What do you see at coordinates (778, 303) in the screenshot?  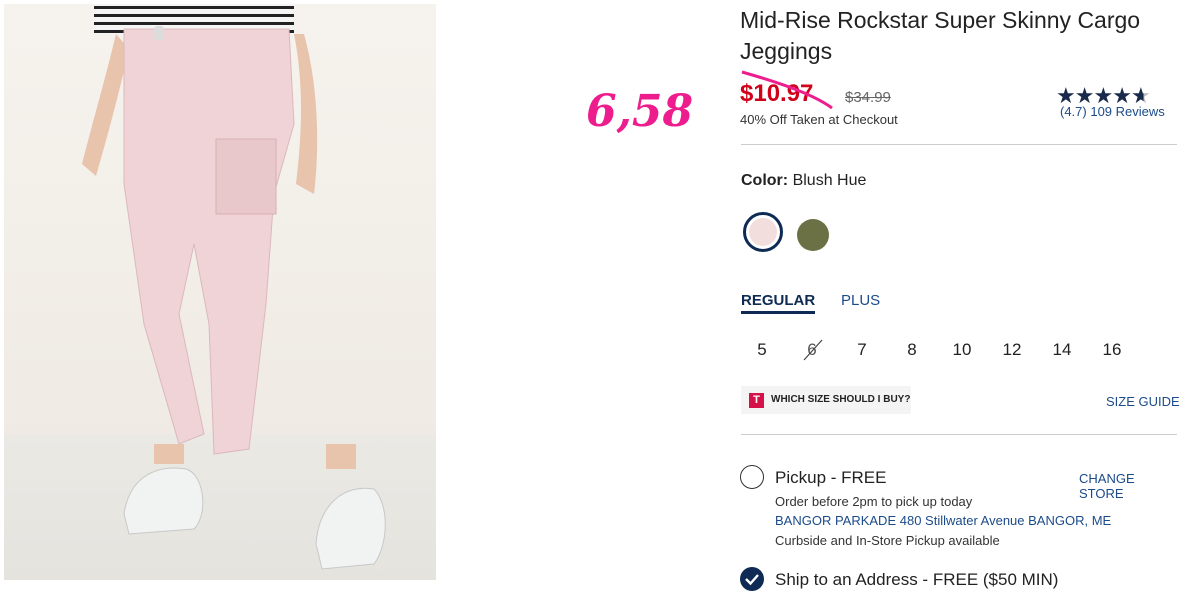 I see `tab-regular: REGULAR` at bounding box center [778, 303].